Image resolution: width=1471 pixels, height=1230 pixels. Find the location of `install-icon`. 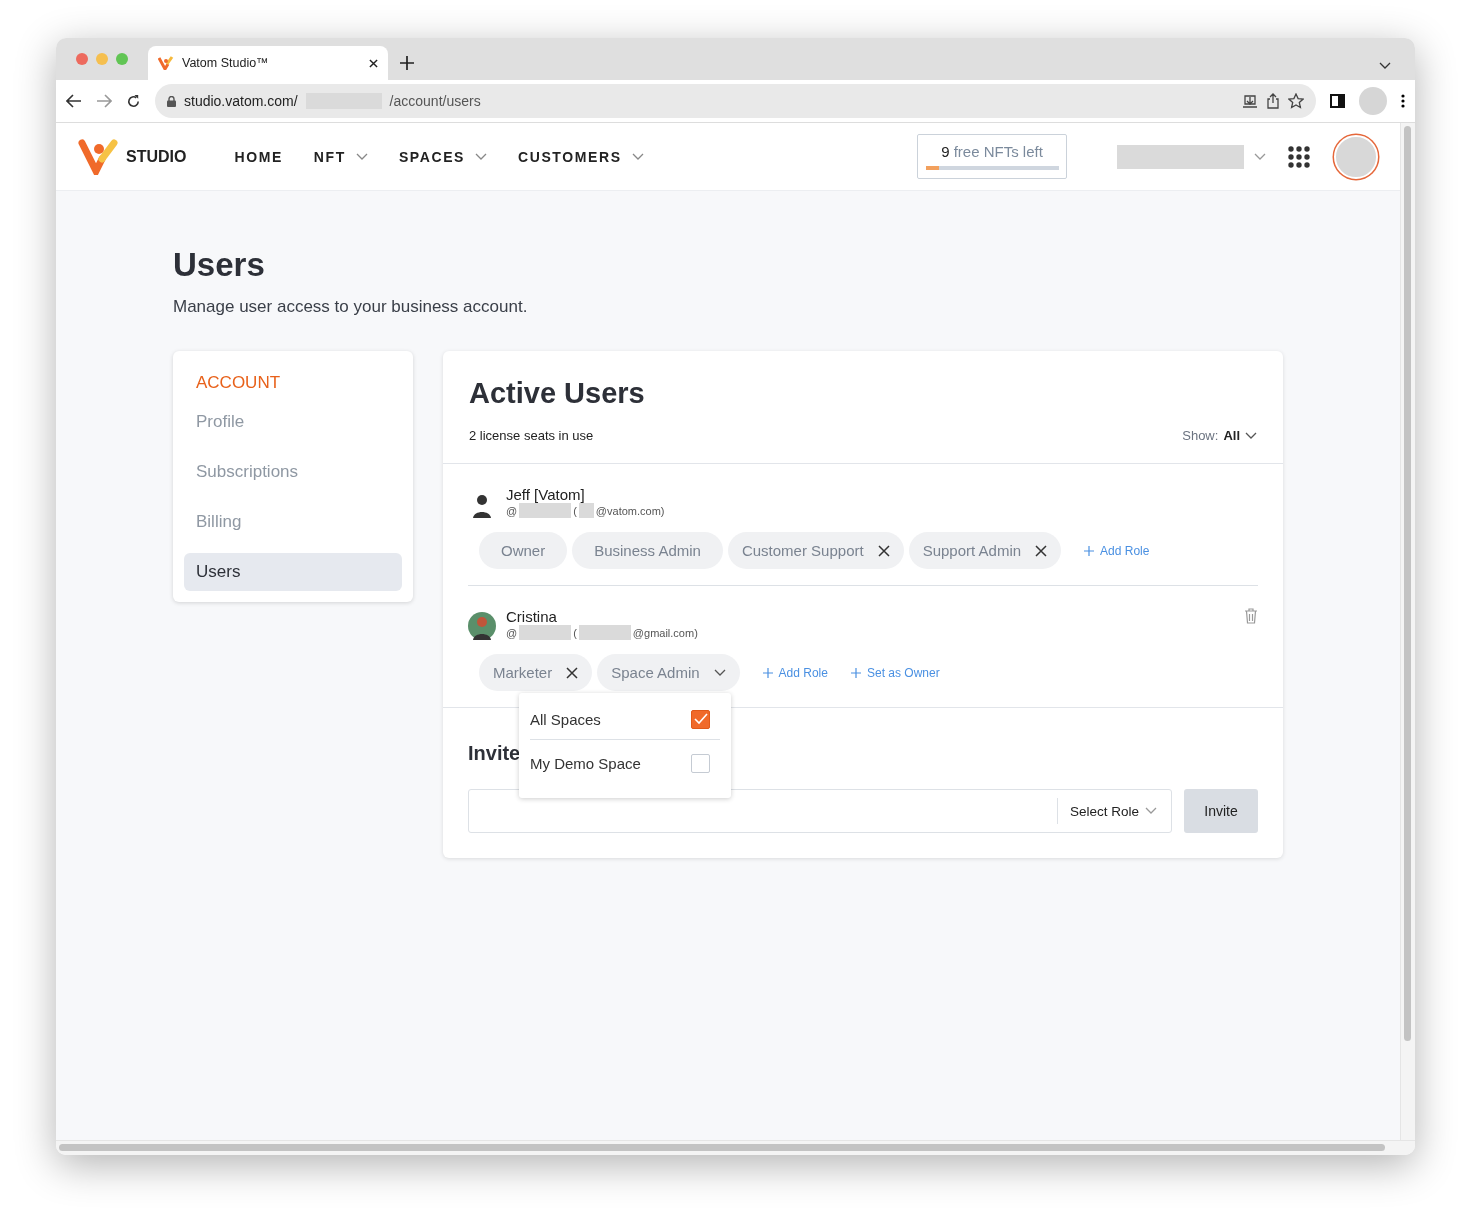

install-icon is located at coordinates (1250, 101).